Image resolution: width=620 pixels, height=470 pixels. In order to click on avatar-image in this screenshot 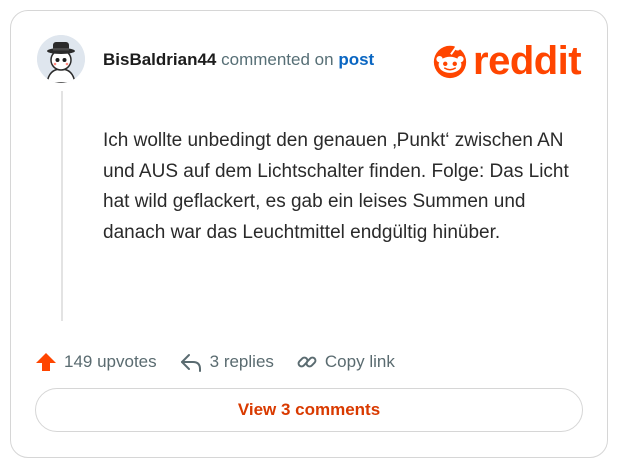, I will do `click(61, 59)`.